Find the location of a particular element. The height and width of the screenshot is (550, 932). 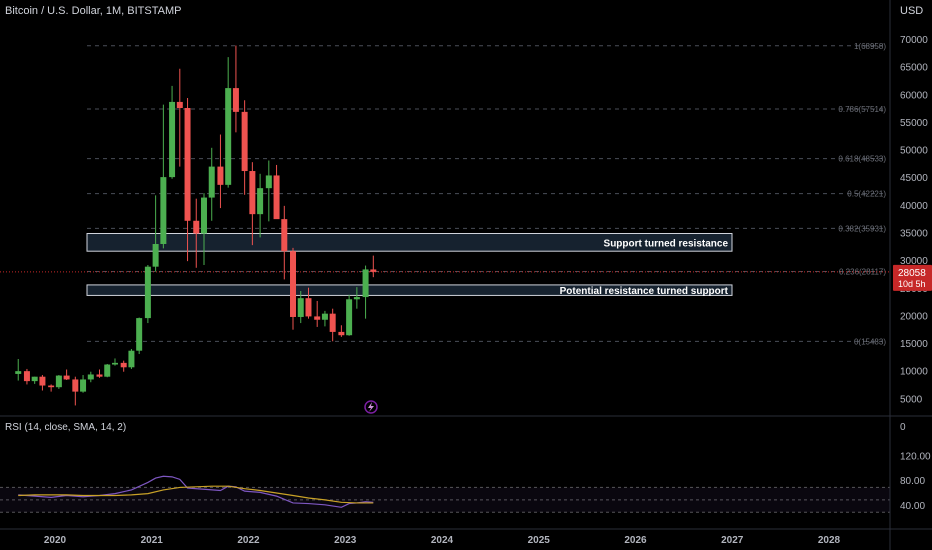

price-tick-label: 45000 is located at coordinates (914, 178).